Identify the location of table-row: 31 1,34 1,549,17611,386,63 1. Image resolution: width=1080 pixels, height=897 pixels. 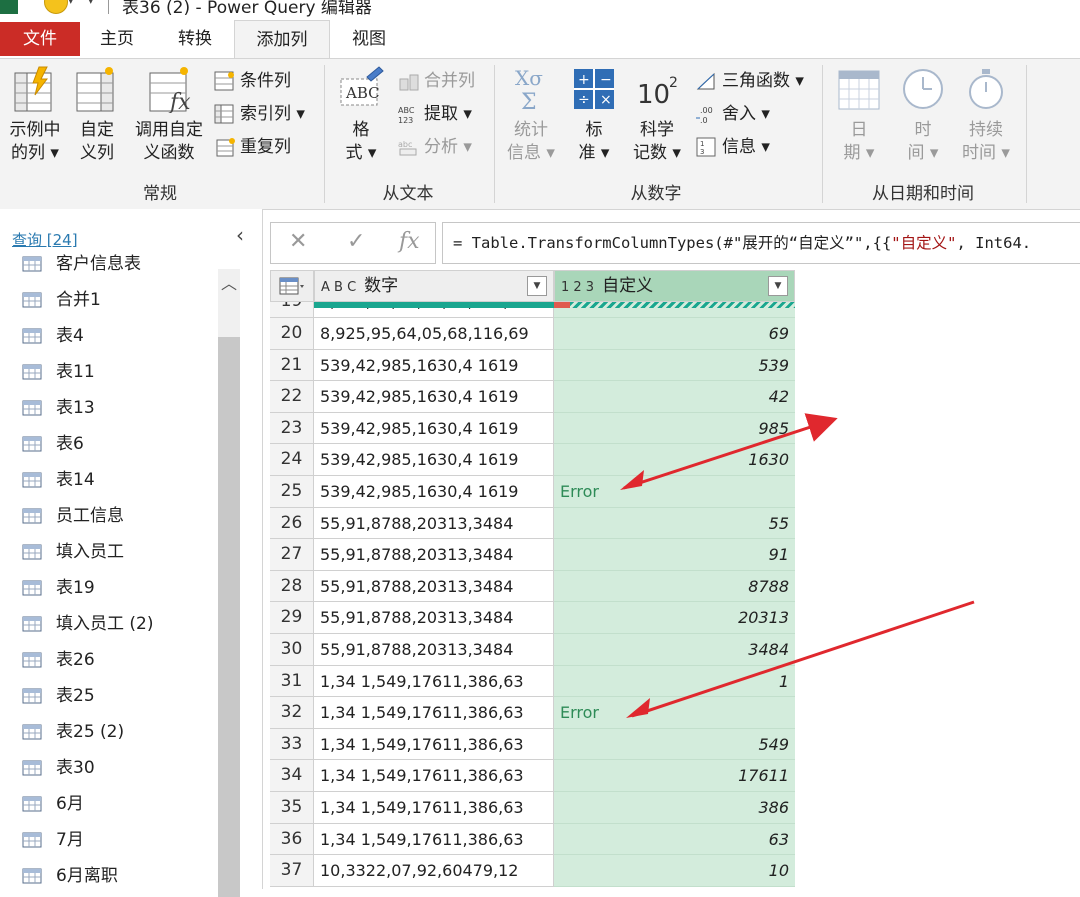
(533, 681).